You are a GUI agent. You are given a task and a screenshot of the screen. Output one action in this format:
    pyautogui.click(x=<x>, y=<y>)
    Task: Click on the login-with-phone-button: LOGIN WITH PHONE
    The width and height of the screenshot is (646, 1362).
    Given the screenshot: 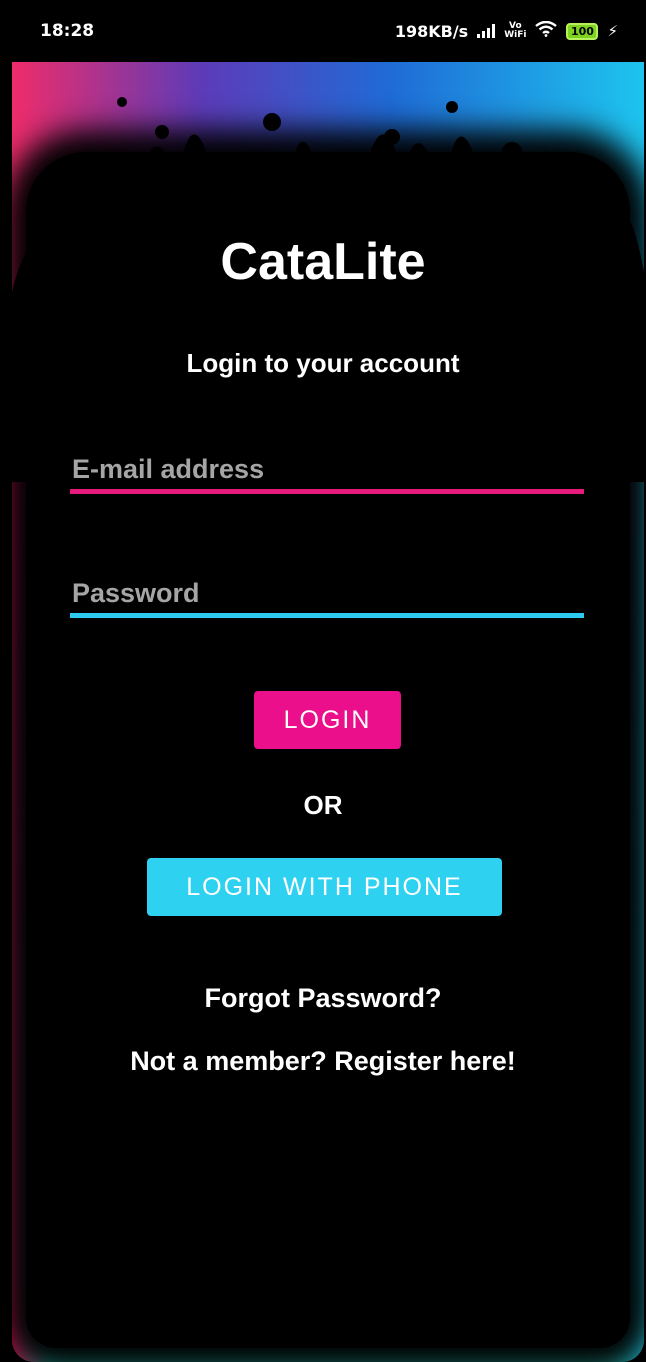 What is the action you would take?
    pyautogui.click(x=324, y=887)
    